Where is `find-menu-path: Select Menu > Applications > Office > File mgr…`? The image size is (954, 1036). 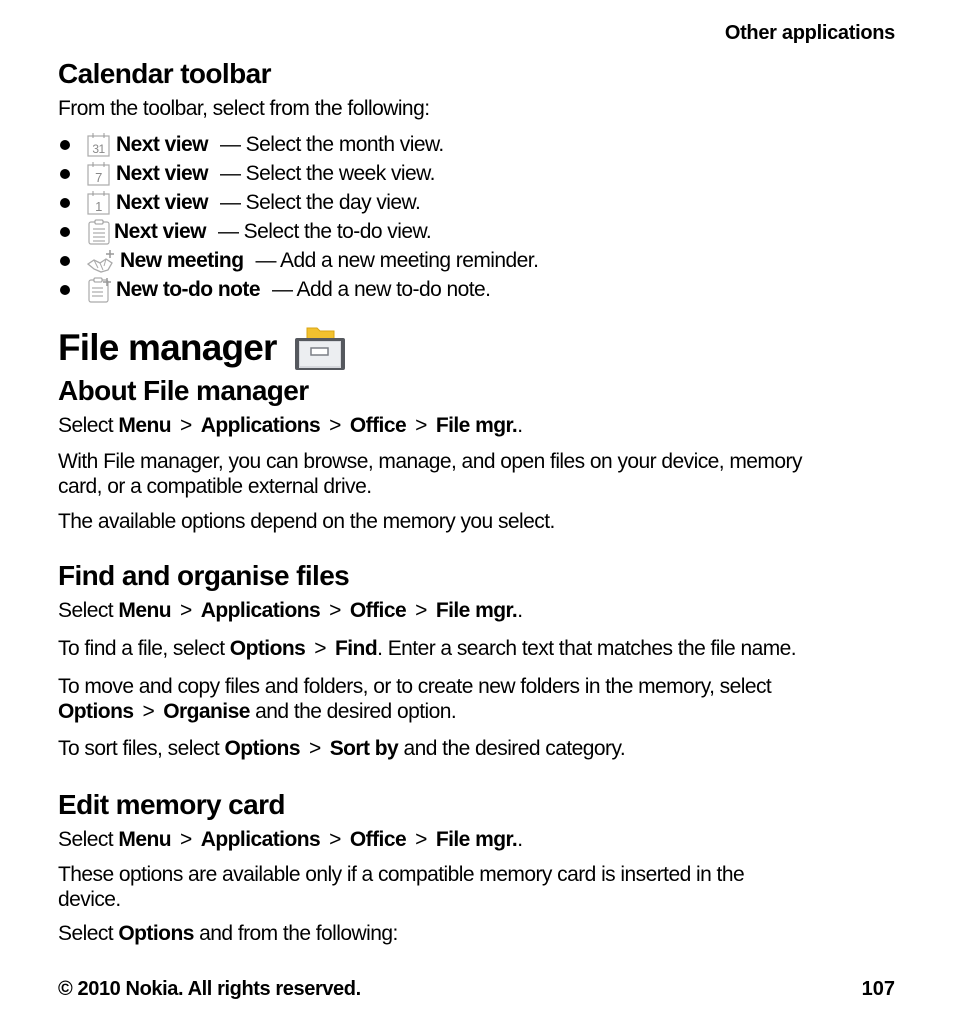 find-menu-path: Select Menu > Applications > Office > File mgr… is located at coordinates (290, 610).